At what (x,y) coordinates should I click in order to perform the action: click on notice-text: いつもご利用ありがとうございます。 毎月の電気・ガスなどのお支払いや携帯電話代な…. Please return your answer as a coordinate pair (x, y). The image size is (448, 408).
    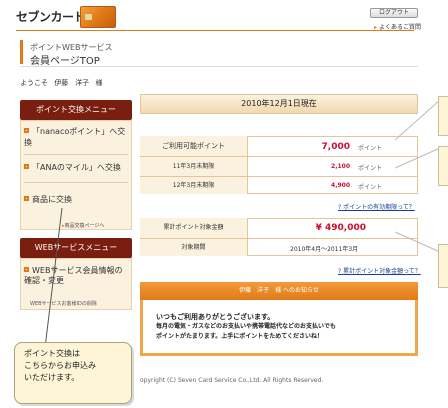
    Looking at the image, I should click on (281, 327).